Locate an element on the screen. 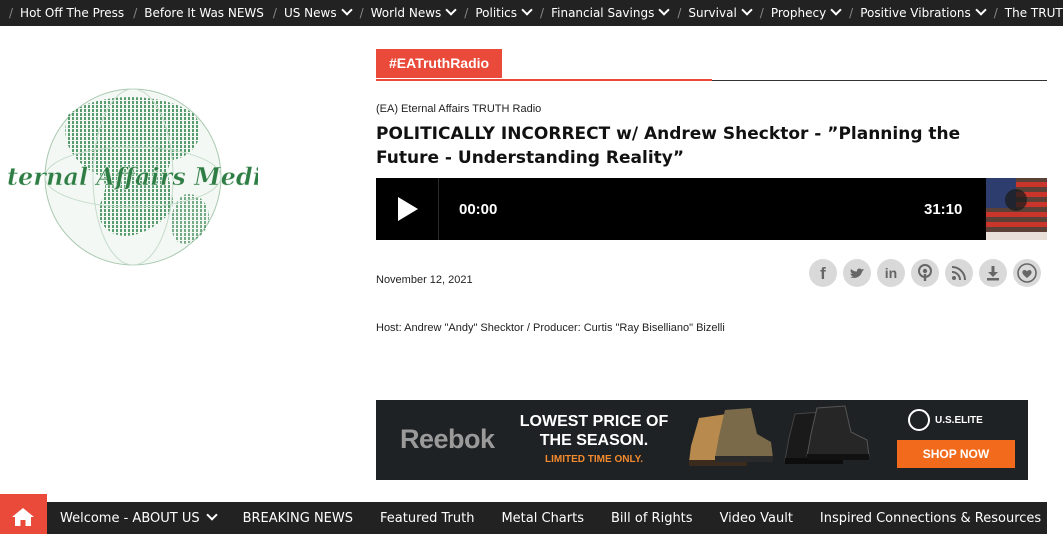  top-nav-item-financial-savings: / Financial Savings is located at coordinates (601, 13).